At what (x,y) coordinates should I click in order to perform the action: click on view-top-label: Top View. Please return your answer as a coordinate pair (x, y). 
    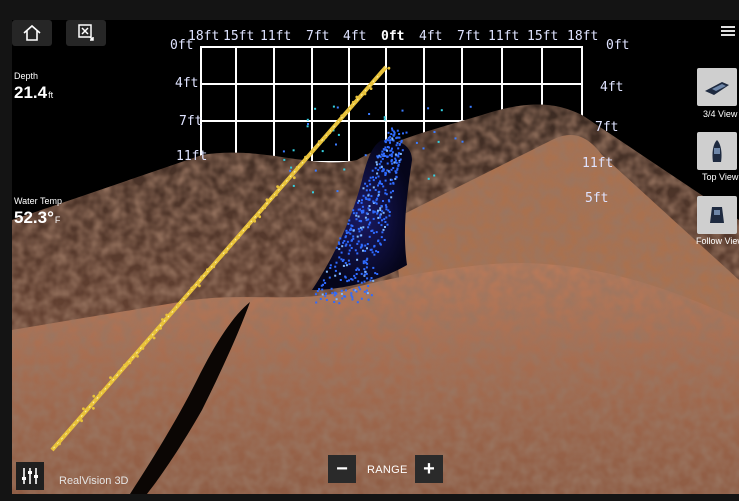
    Looking at the image, I should click on (720, 177).